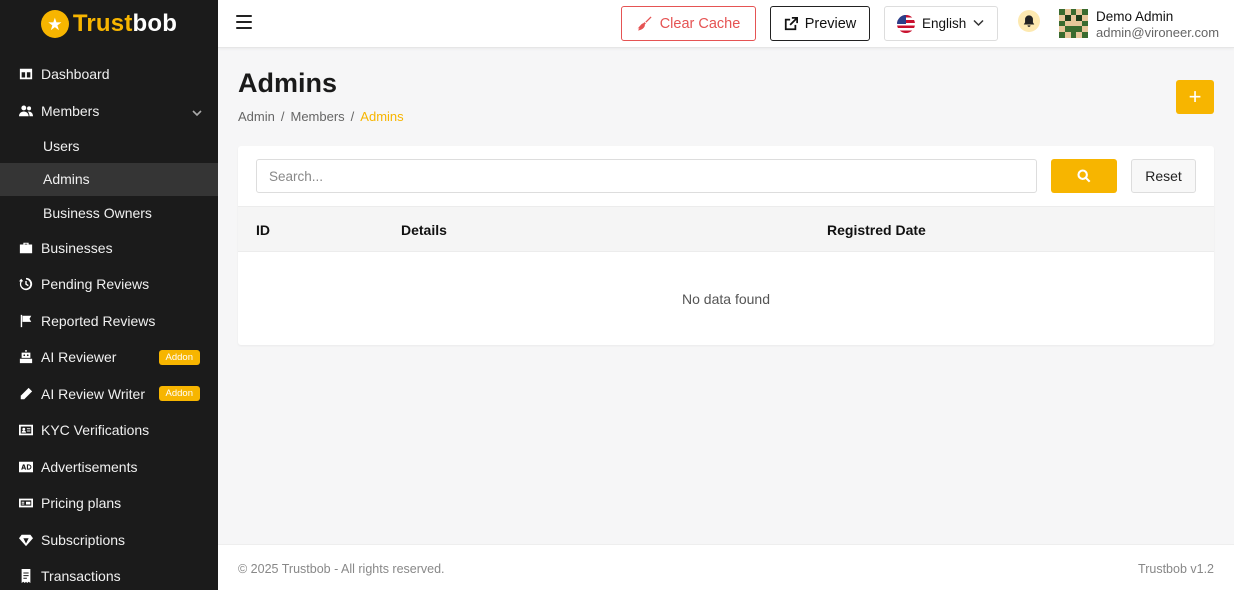 The height and width of the screenshot is (590, 1234). I want to click on sidebar-item-businesses: Businesses, so click(109, 248).